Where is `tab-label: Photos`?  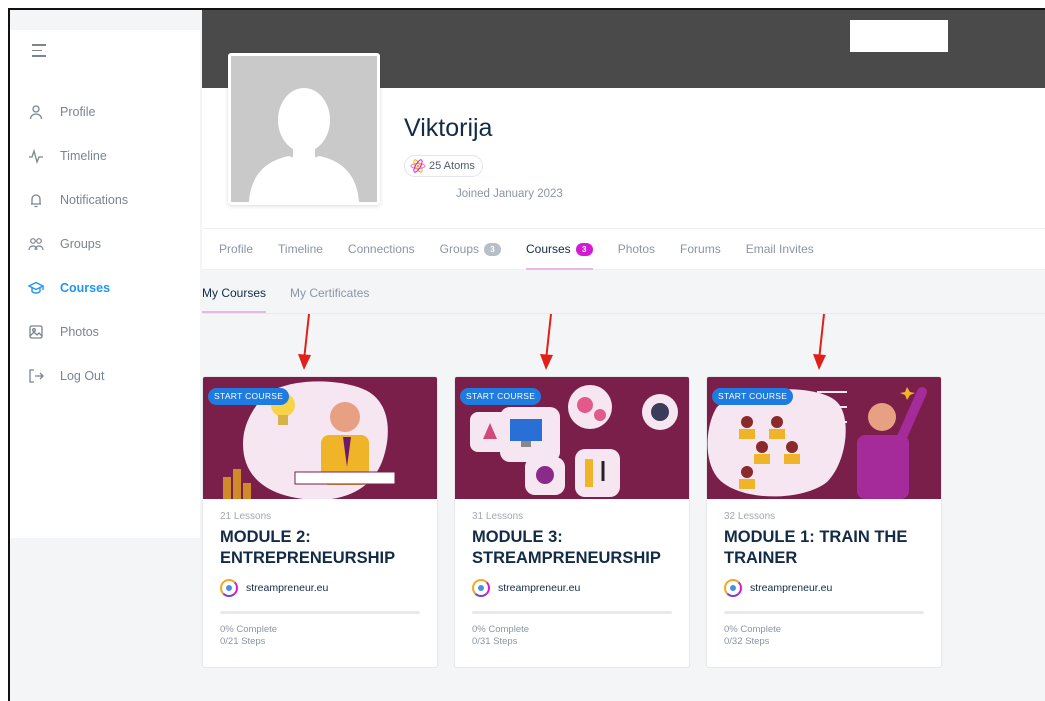
tab-label: Photos is located at coordinates (636, 249).